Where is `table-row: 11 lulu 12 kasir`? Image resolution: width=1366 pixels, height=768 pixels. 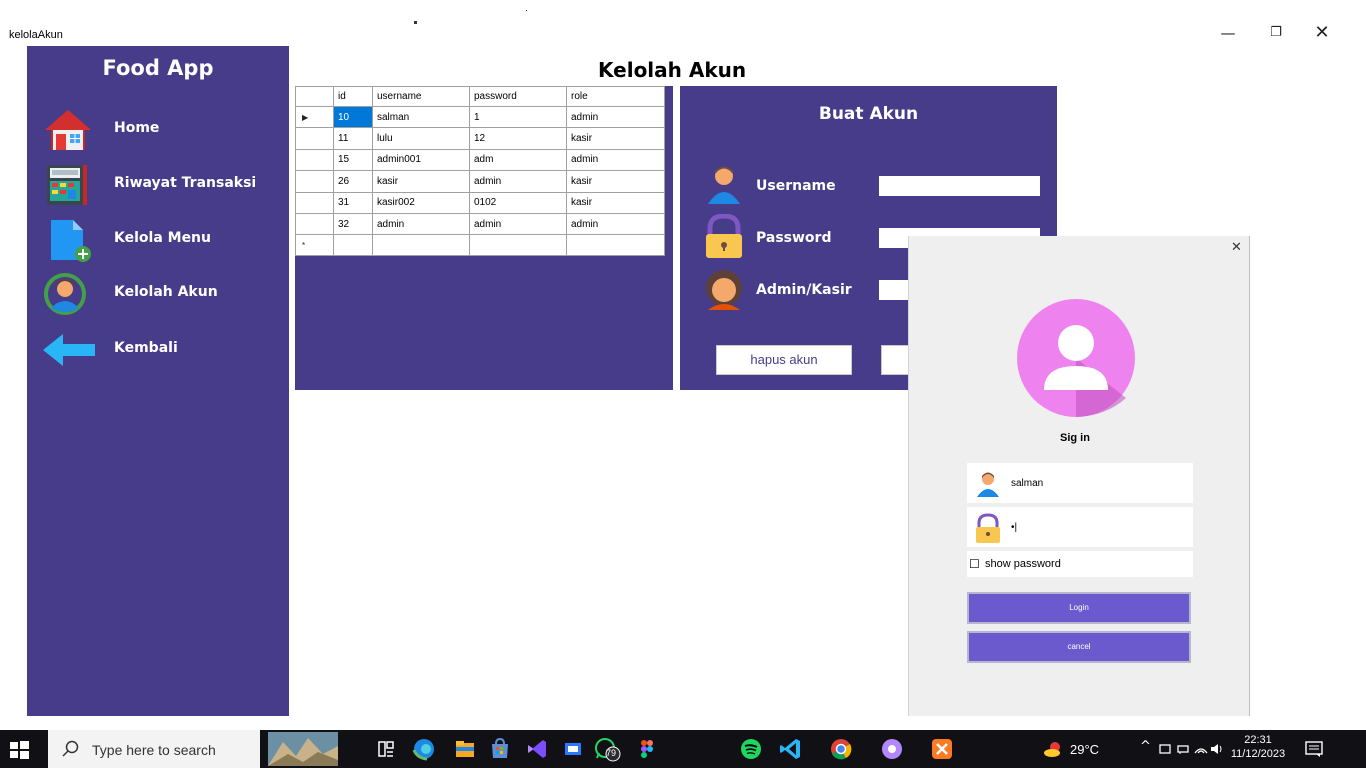
table-row: 11 lulu 12 kasir is located at coordinates (480, 138).